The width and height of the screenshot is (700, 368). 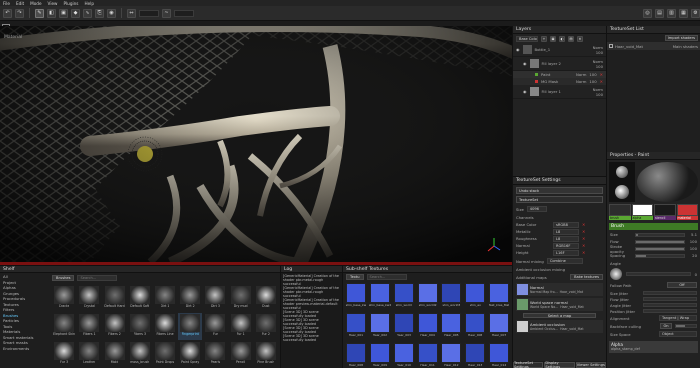 I want to click on channel-format-select: sRGB8, so click(x=566, y=224).